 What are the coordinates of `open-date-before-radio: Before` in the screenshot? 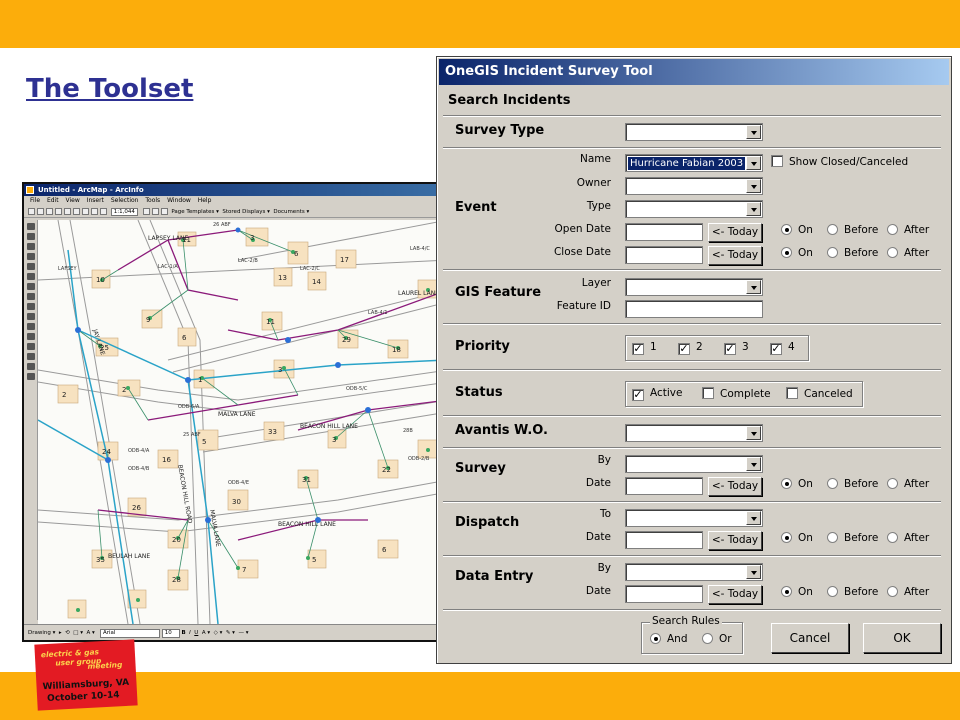 It's located at (852, 230).